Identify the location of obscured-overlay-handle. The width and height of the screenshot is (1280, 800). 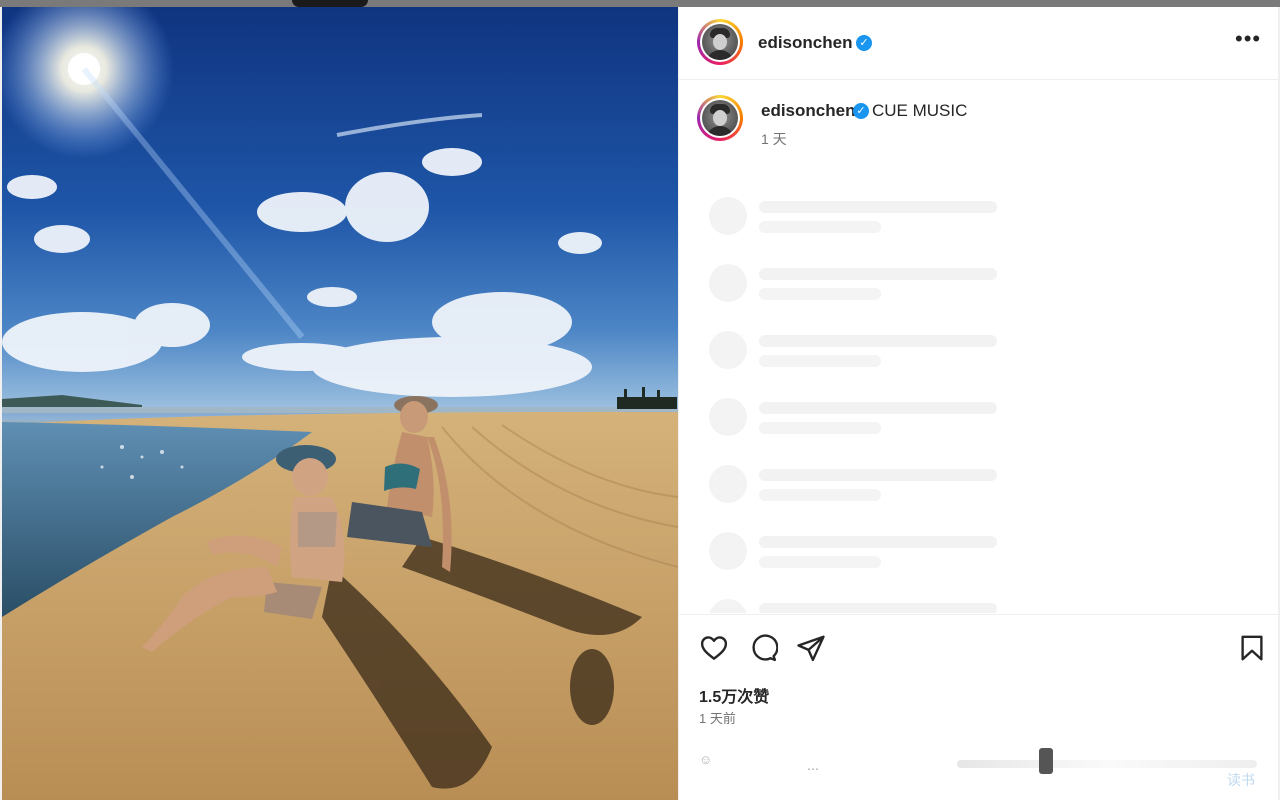
(1046, 761).